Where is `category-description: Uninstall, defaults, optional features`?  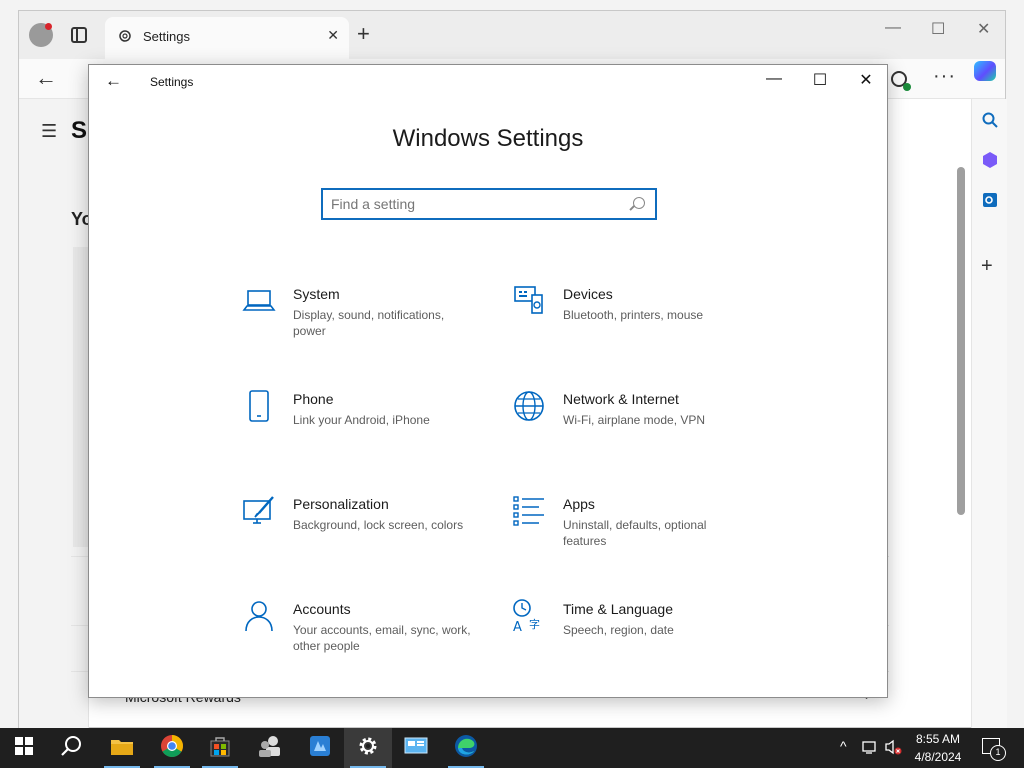 category-description: Uninstall, defaults, optional features is located at coordinates (635, 533).